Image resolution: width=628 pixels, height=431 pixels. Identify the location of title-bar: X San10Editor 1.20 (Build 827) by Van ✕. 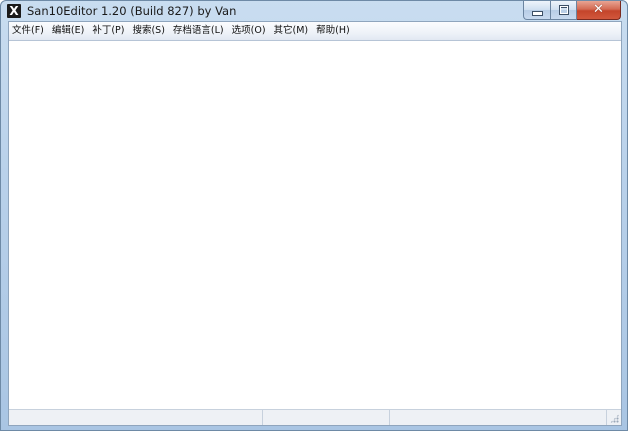
(314, 11).